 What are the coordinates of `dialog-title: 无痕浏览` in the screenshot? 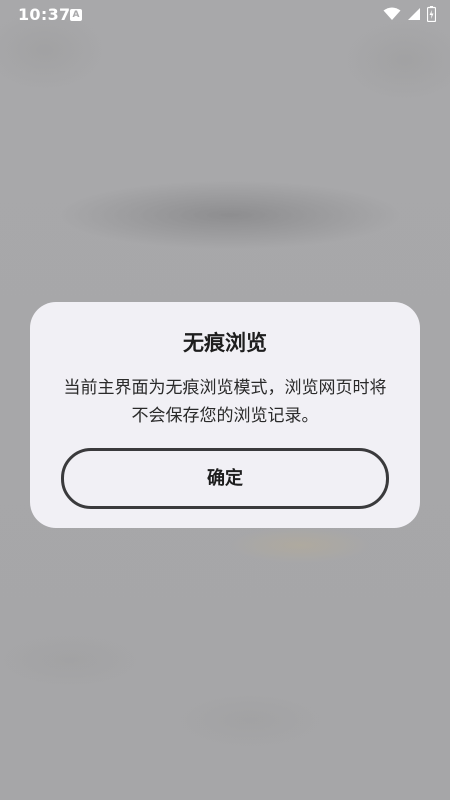 It's located at (225, 343).